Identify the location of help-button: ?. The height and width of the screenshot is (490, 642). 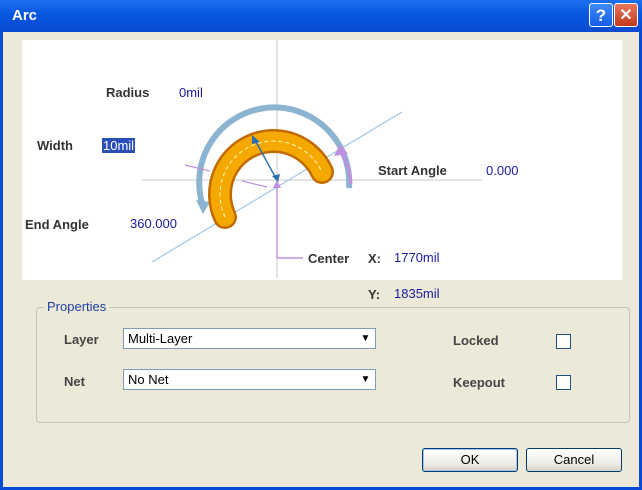
(601, 15).